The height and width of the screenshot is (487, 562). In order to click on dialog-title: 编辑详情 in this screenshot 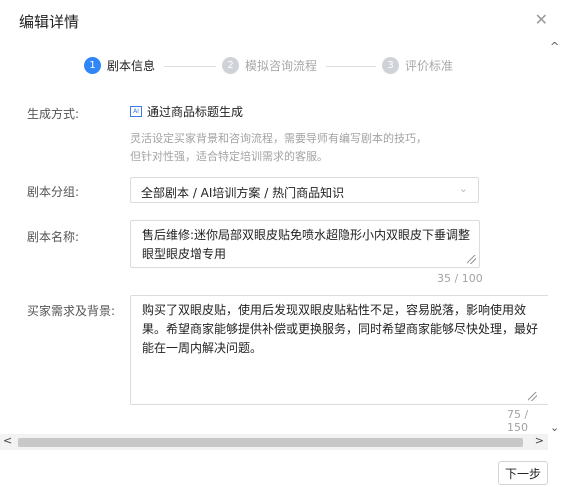, I will do `click(49, 22)`.